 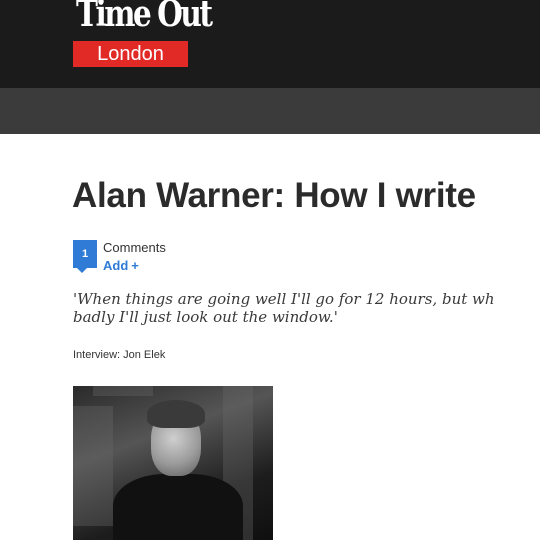 I want to click on plus-icon: +, so click(x=135, y=266).